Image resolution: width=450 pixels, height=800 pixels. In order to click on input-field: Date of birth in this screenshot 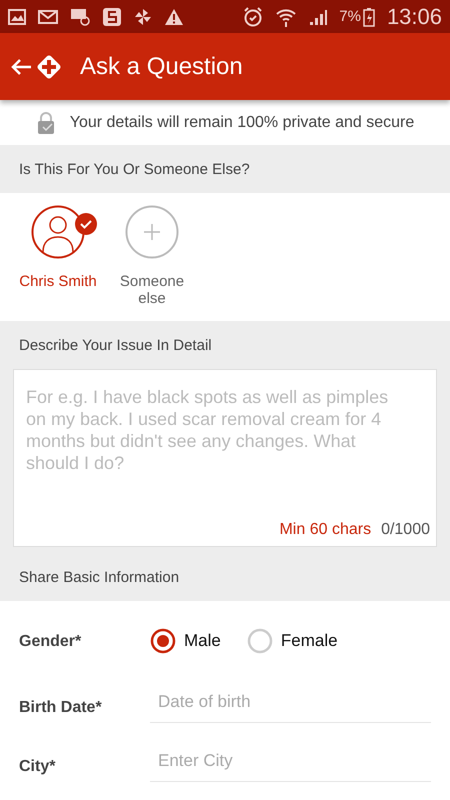, I will do `click(290, 704)`.